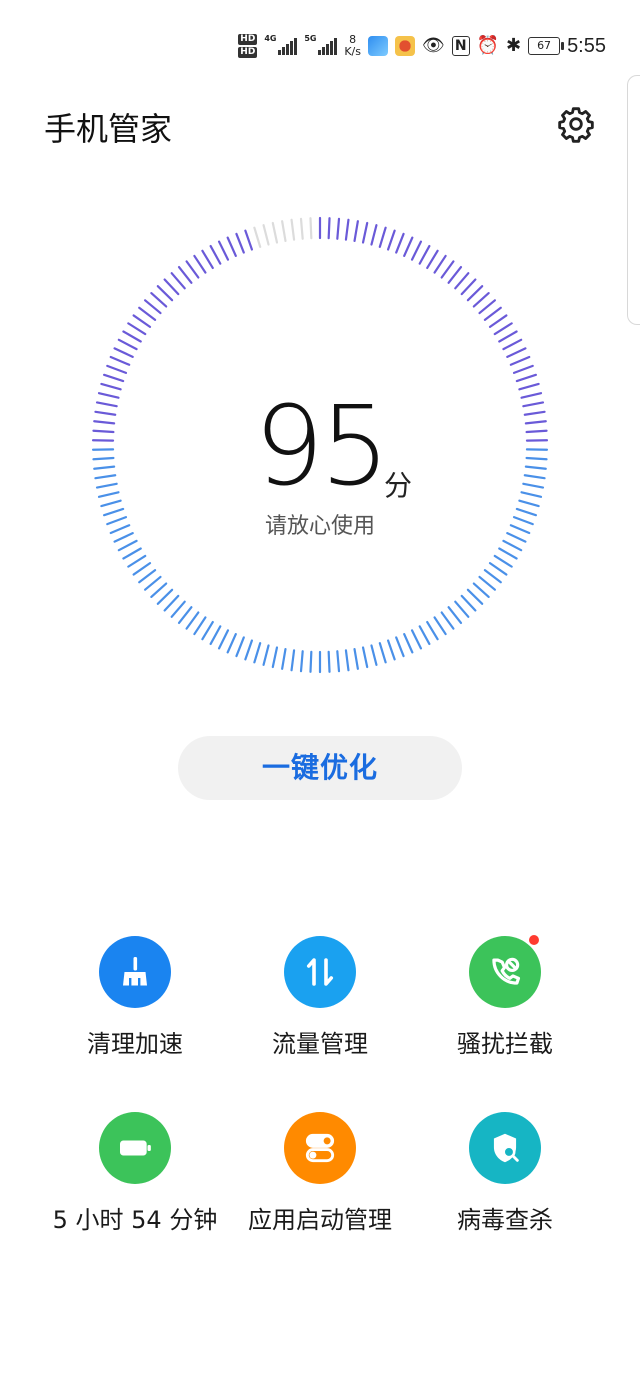 The height and width of the screenshot is (1387, 640). I want to click on virus-scan-circle, so click(505, 1148).